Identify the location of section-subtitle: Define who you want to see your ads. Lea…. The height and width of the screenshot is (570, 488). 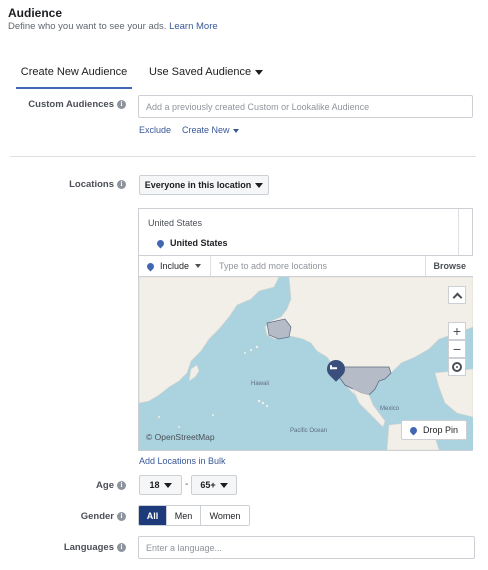
(113, 26).